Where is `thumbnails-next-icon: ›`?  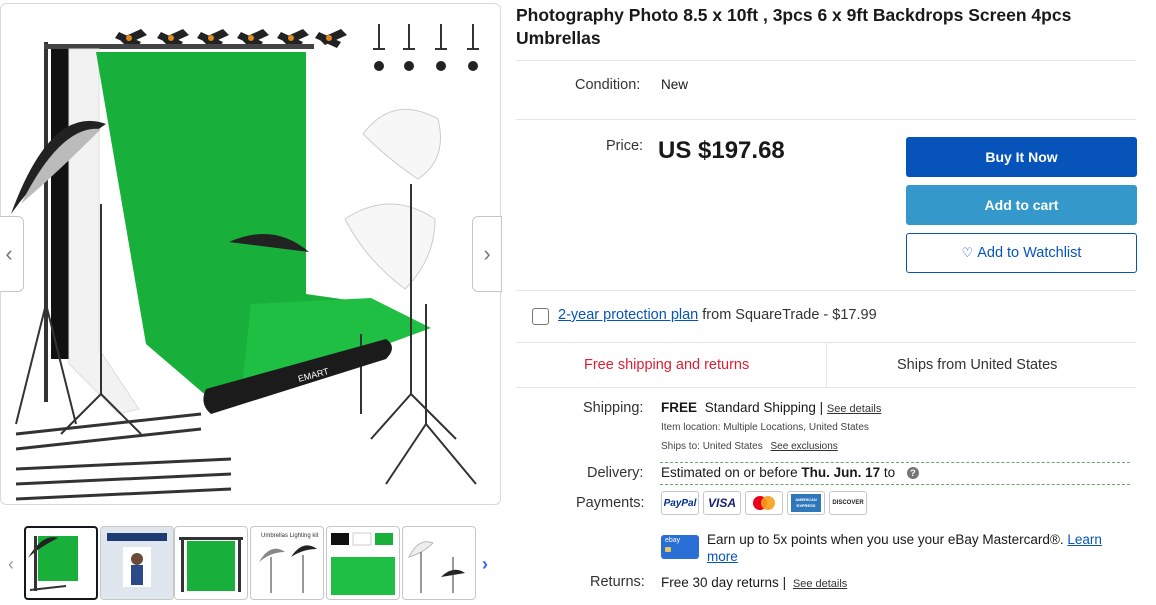
thumbnails-next-icon: › is located at coordinates (485, 564).